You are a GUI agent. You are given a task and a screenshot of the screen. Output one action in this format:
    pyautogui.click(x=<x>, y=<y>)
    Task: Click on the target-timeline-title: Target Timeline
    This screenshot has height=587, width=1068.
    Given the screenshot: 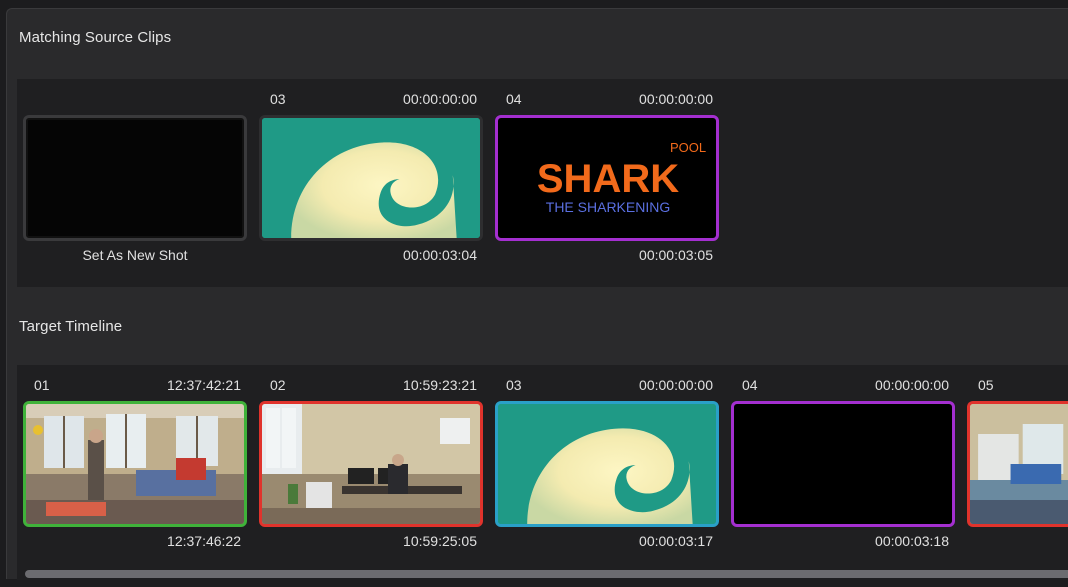 What is the action you would take?
    pyautogui.click(x=71, y=326)
    